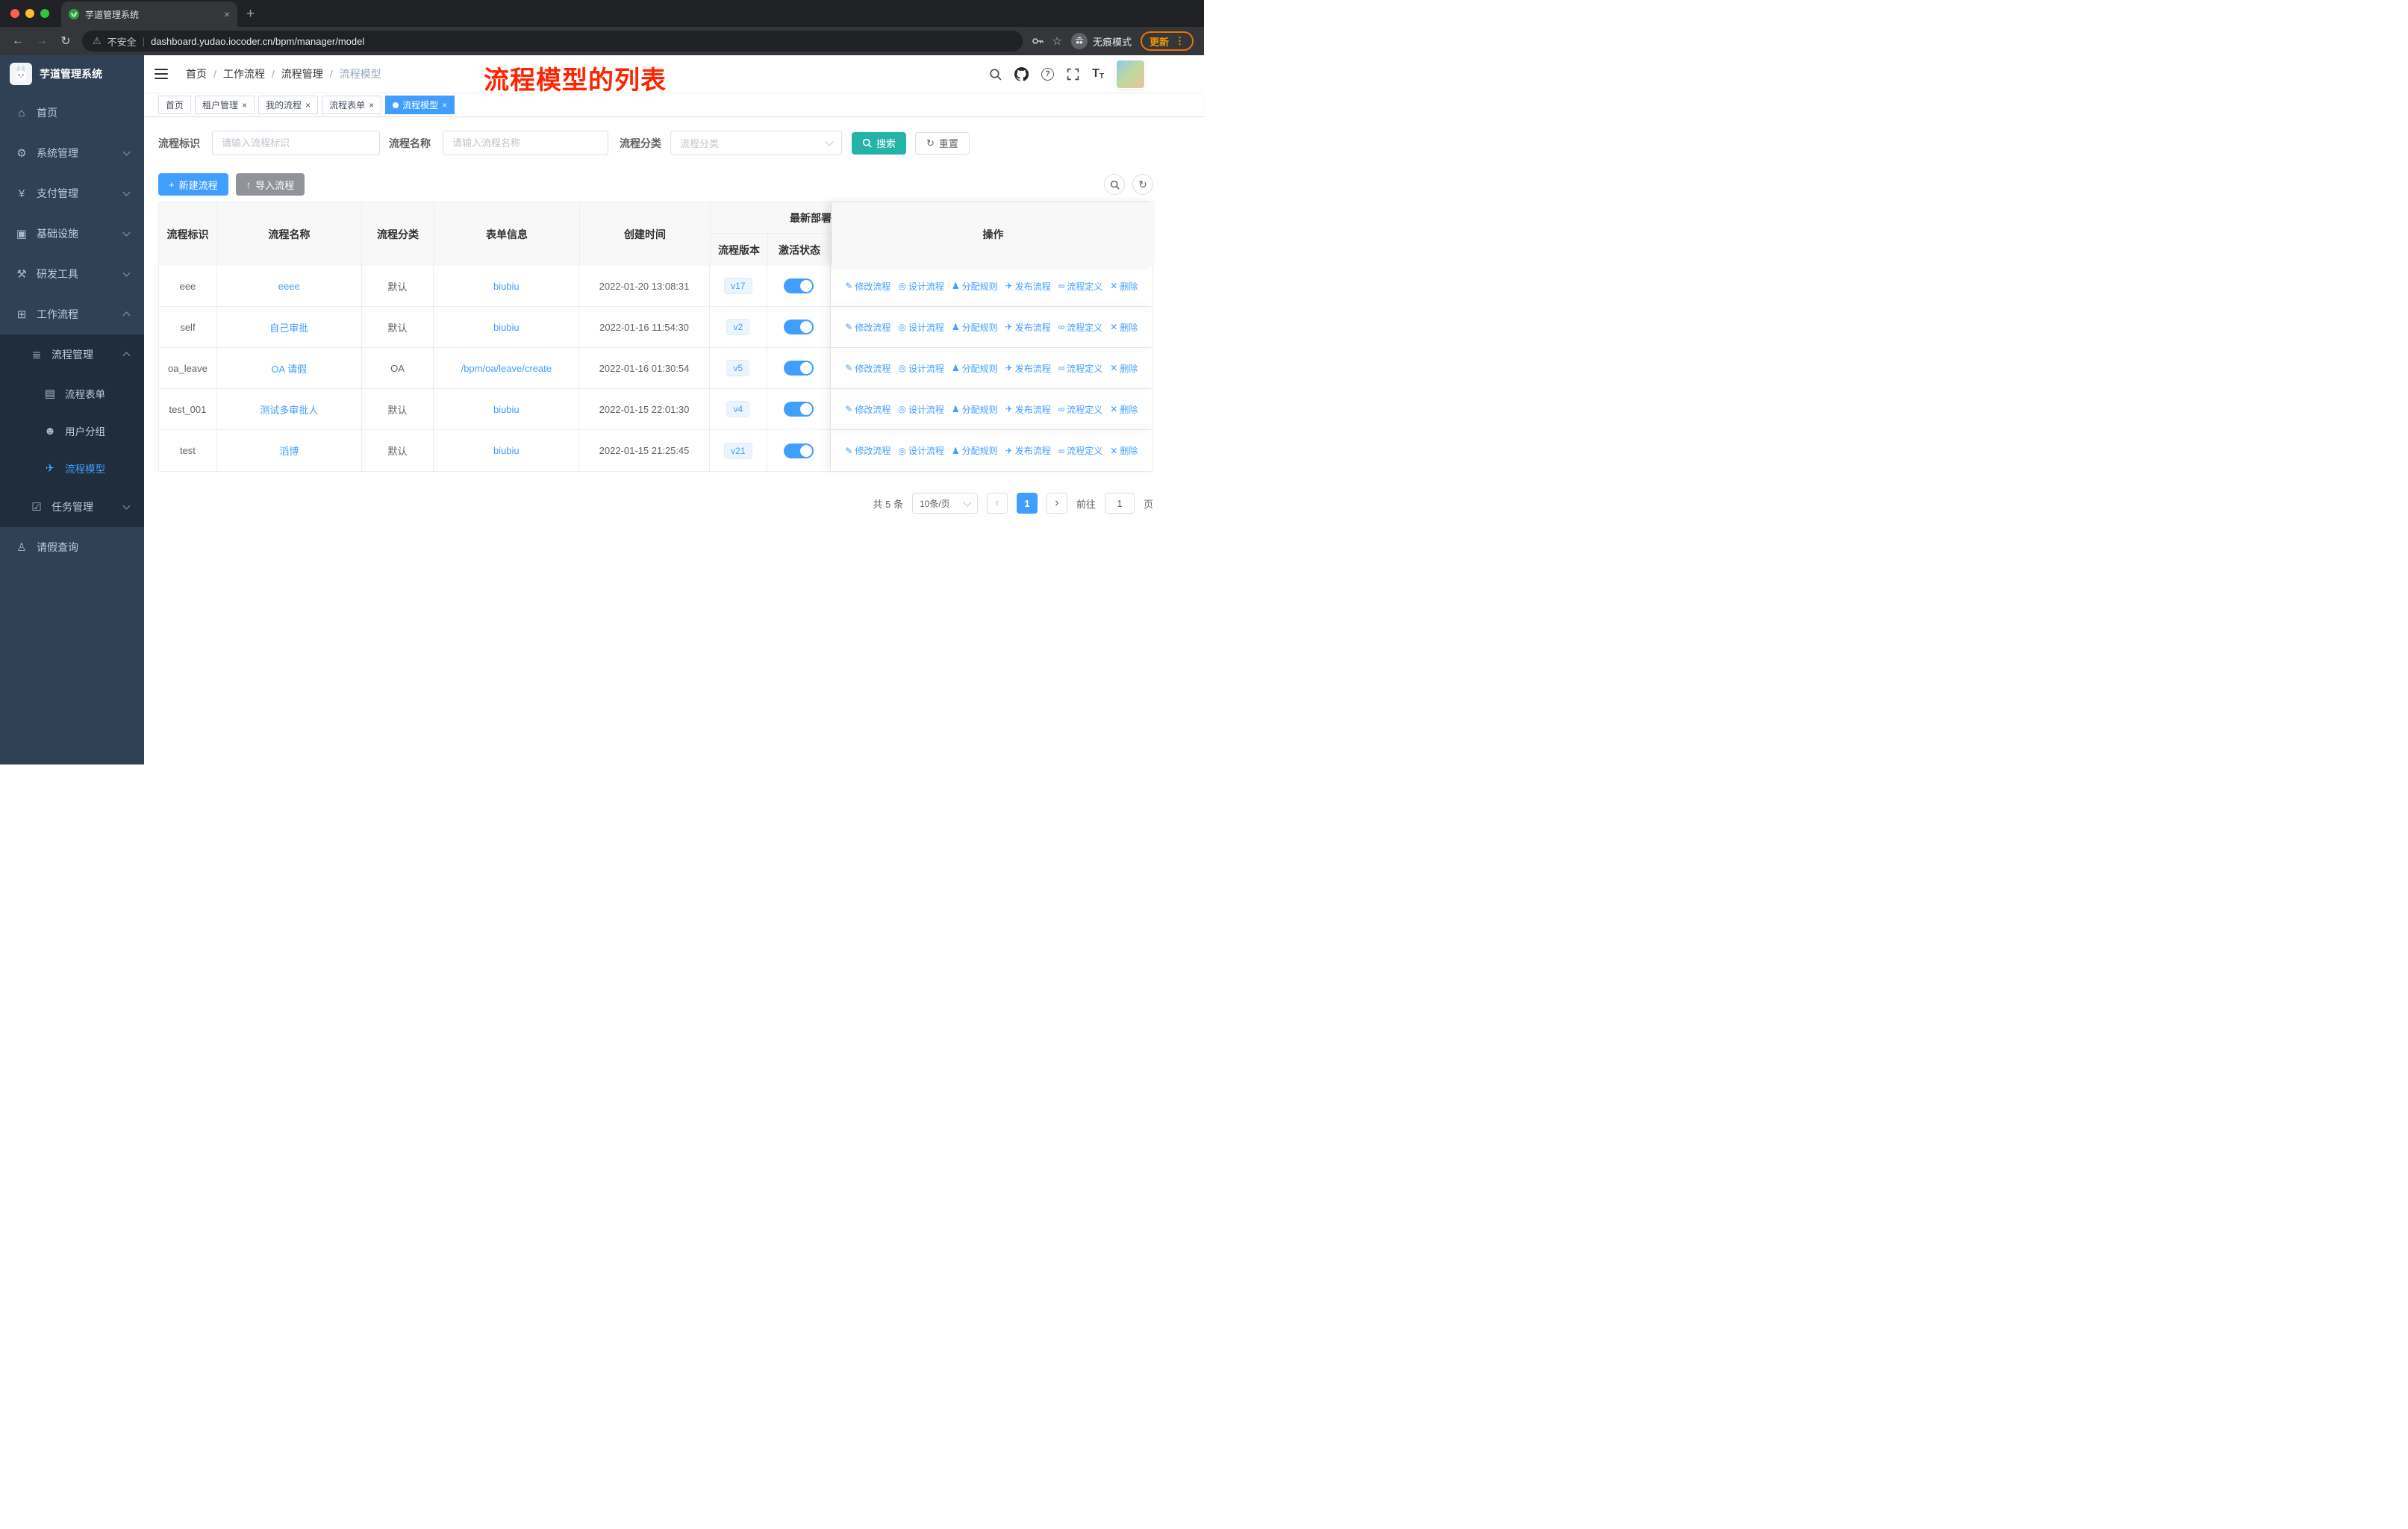 Image resolution: width=2408 pixels, height=1529 pixels. I want to click on reload-button: ↻, so click(65, 41).